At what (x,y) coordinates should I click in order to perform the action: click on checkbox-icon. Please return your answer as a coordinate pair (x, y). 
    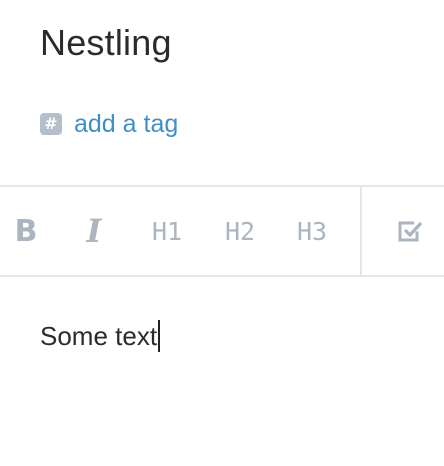
    Looking at the image, I should click on (410, 231).